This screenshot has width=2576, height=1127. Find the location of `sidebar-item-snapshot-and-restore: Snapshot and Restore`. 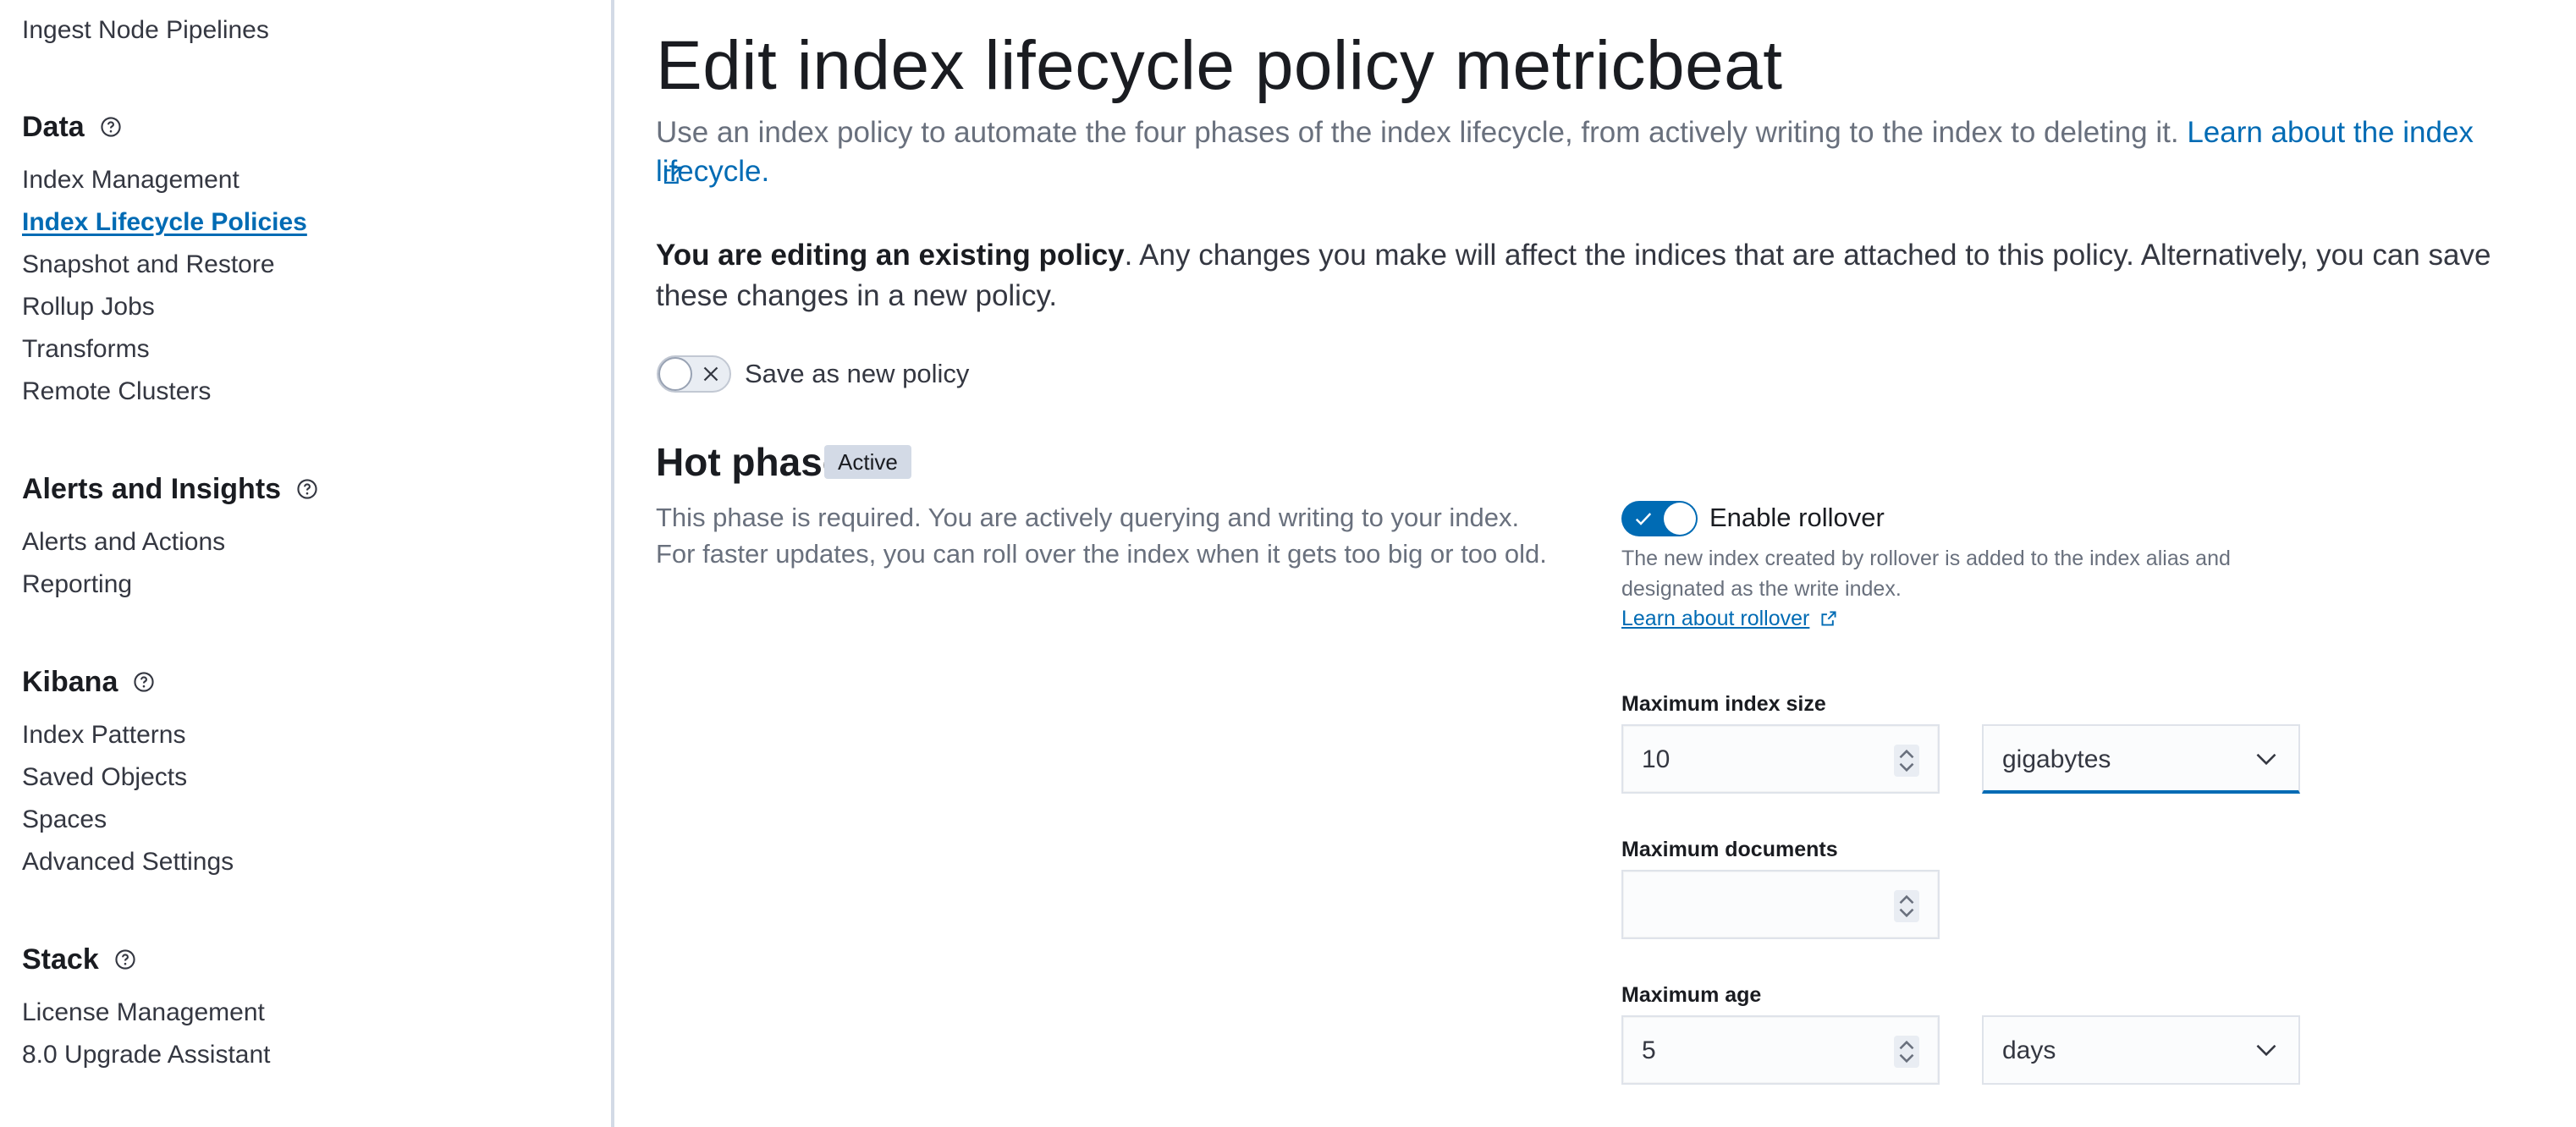

sidebar-item-snapshot-and-restore: Snapshot and Restore is located at coordinates (148, 265).